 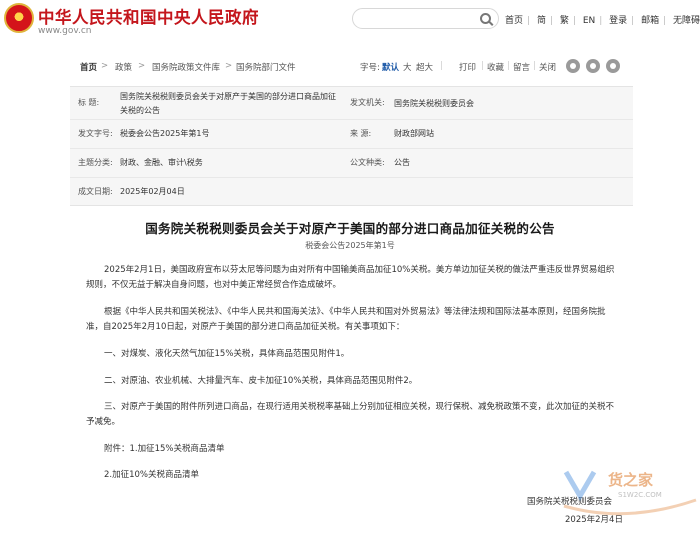 What do you see at coordinates (152, 191) in the screenshot?
I see `meta-date-value: 2025年02月04日` at bounding box center [152, 191].